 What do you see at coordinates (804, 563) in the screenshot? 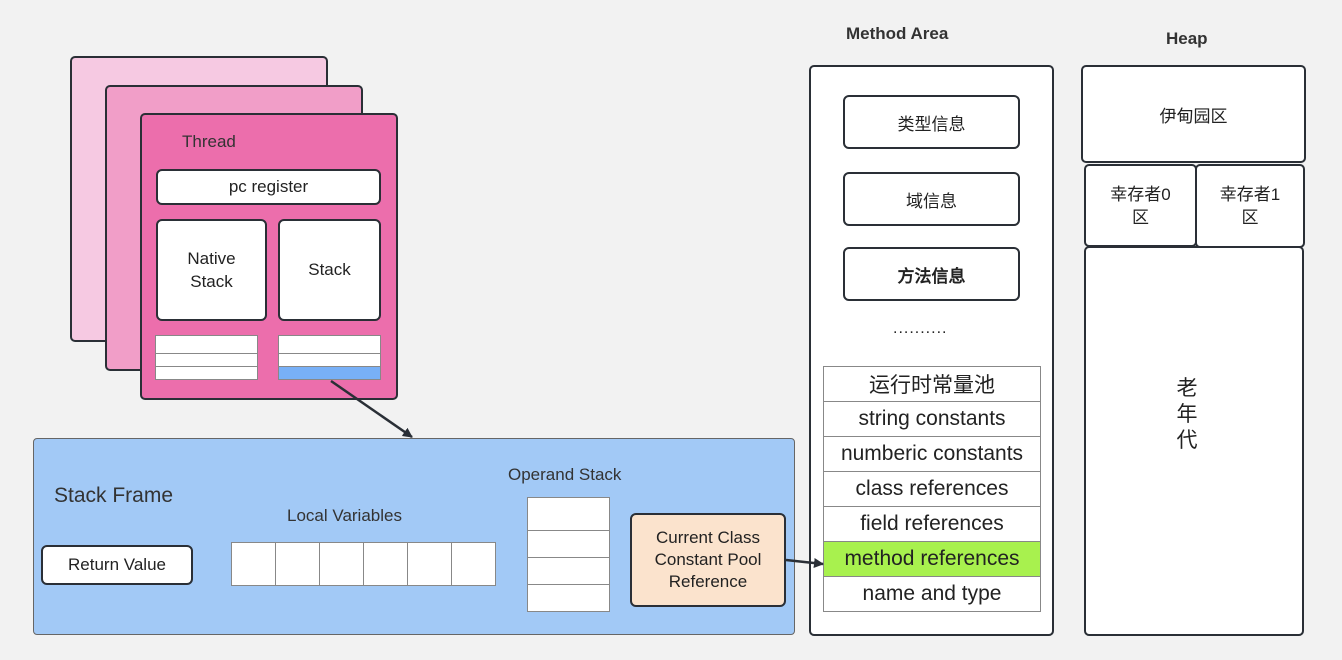
I see `arrow-cpref-to-method-references` at bounding box center [804, 563].